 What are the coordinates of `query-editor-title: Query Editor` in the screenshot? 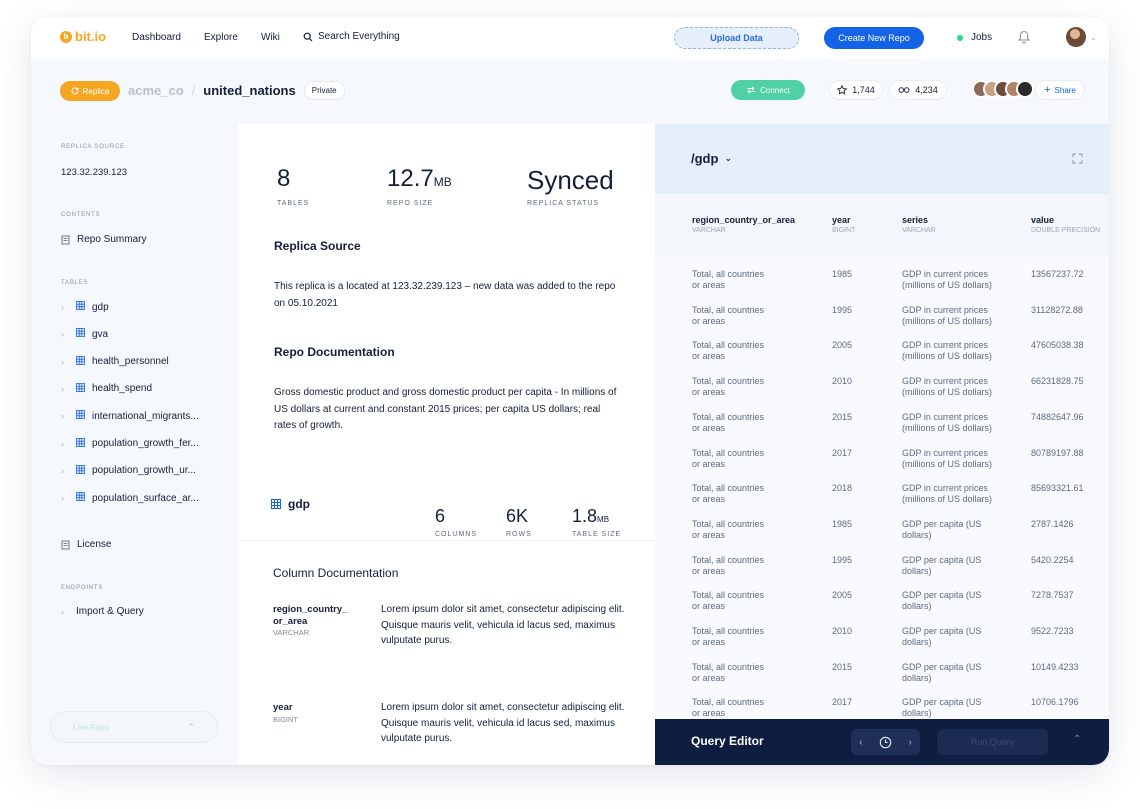 It's located at (727, 741).